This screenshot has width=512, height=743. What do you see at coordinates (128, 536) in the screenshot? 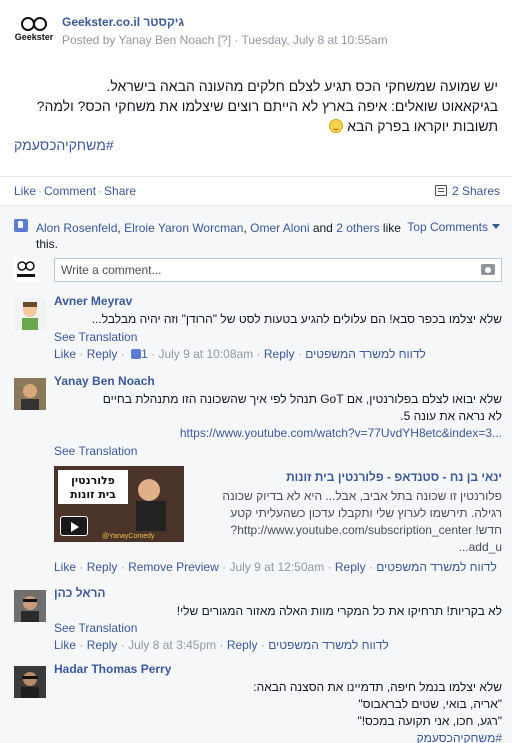
I see `thumb-tag: @YanayComedy` at bounding box center [128, 536].